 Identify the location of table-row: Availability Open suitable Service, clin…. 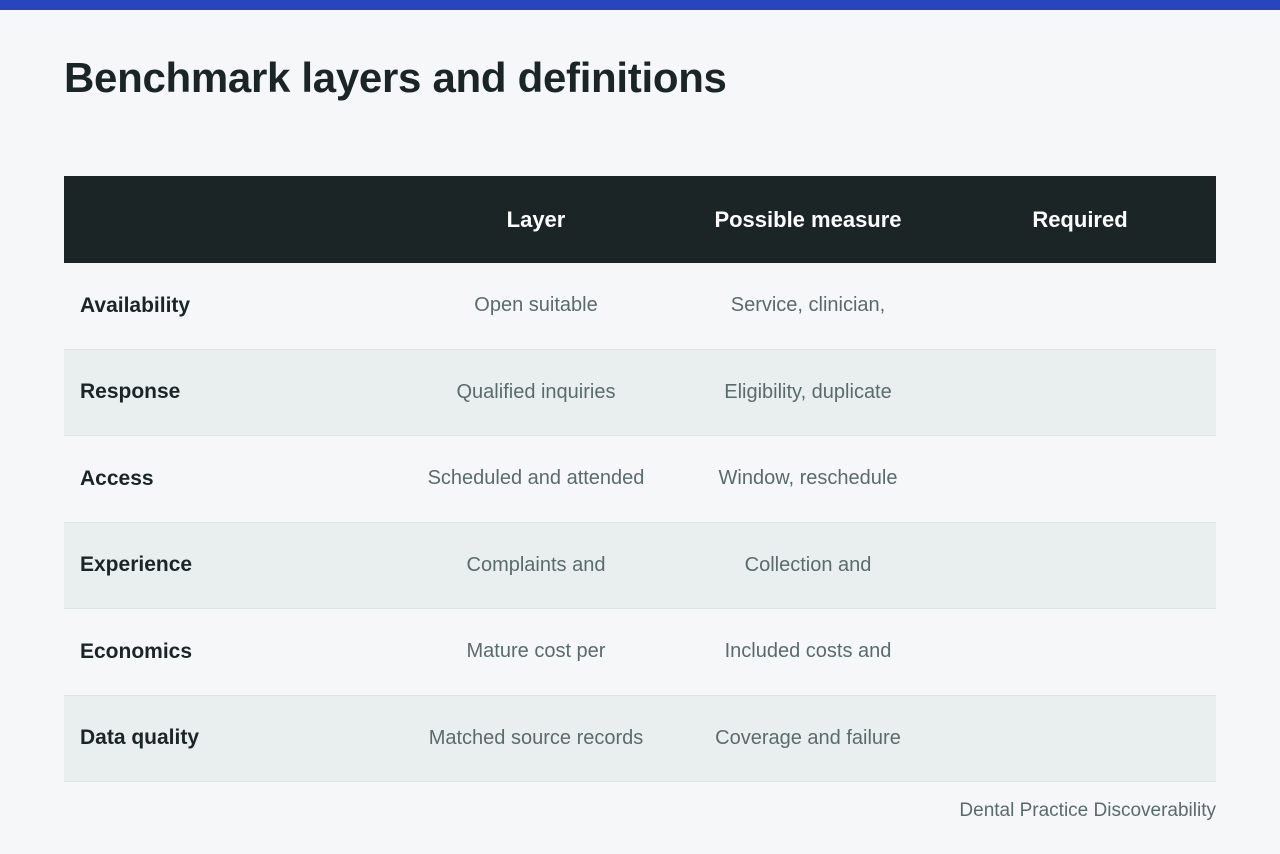
(640, 306).